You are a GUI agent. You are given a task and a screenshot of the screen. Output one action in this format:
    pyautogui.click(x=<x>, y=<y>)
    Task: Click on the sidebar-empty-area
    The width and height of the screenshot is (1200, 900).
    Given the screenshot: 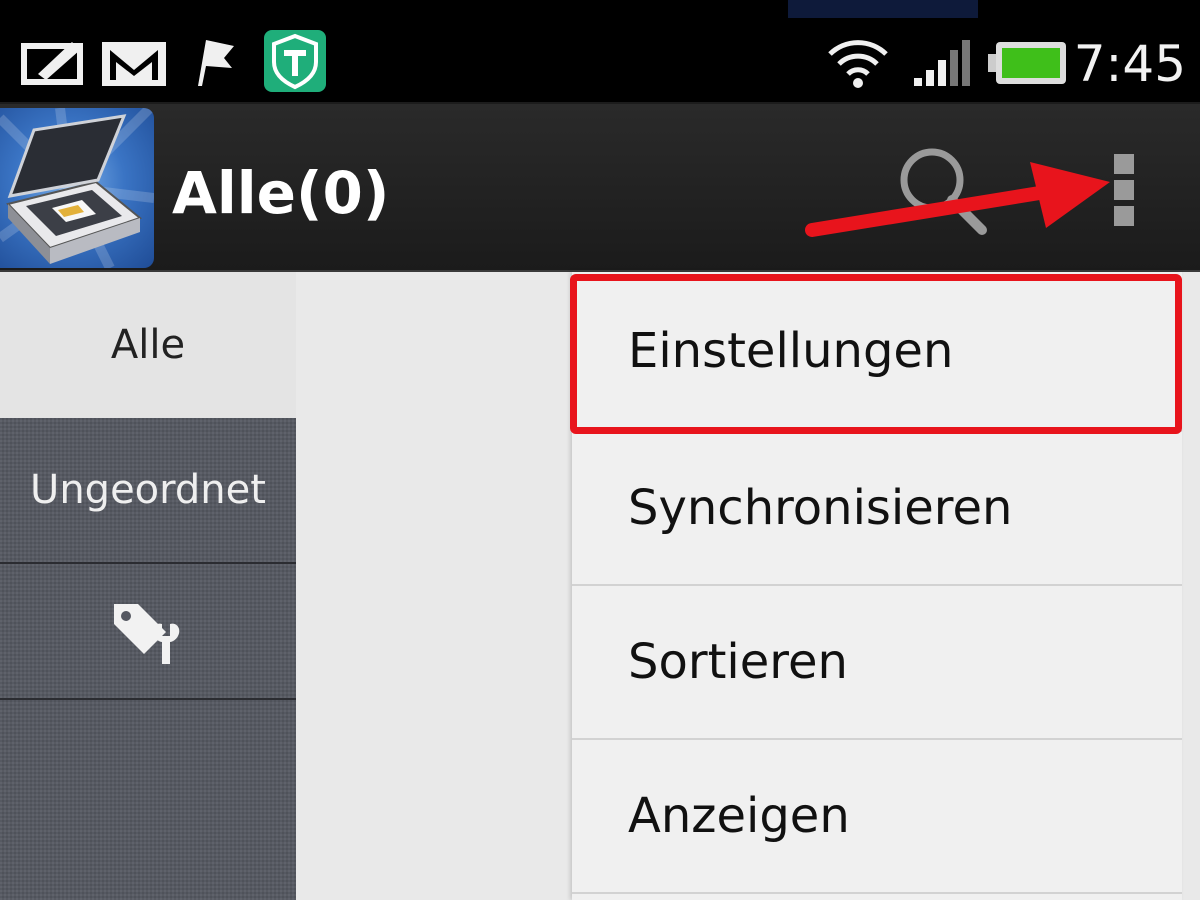 What is the action you would take?
    pyautogui.click(x=148, y=800)
    